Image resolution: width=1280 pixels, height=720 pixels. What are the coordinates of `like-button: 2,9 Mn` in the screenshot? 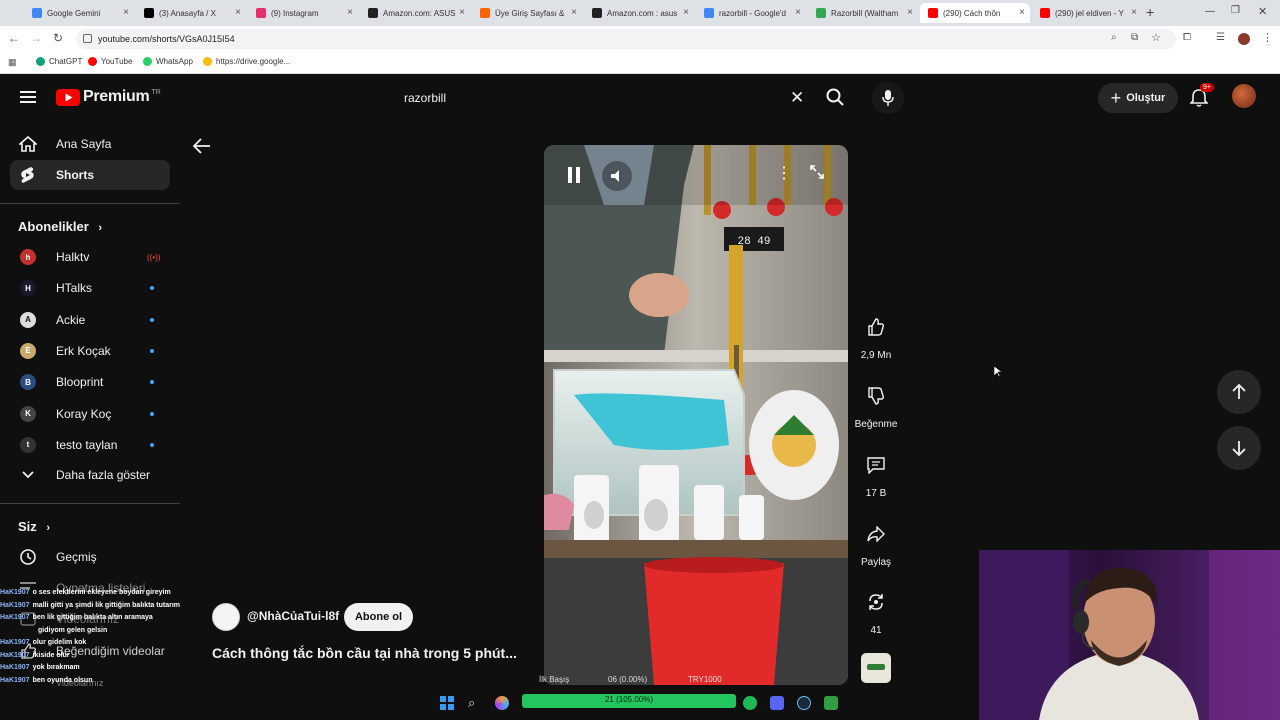 It's located at (876, 335).